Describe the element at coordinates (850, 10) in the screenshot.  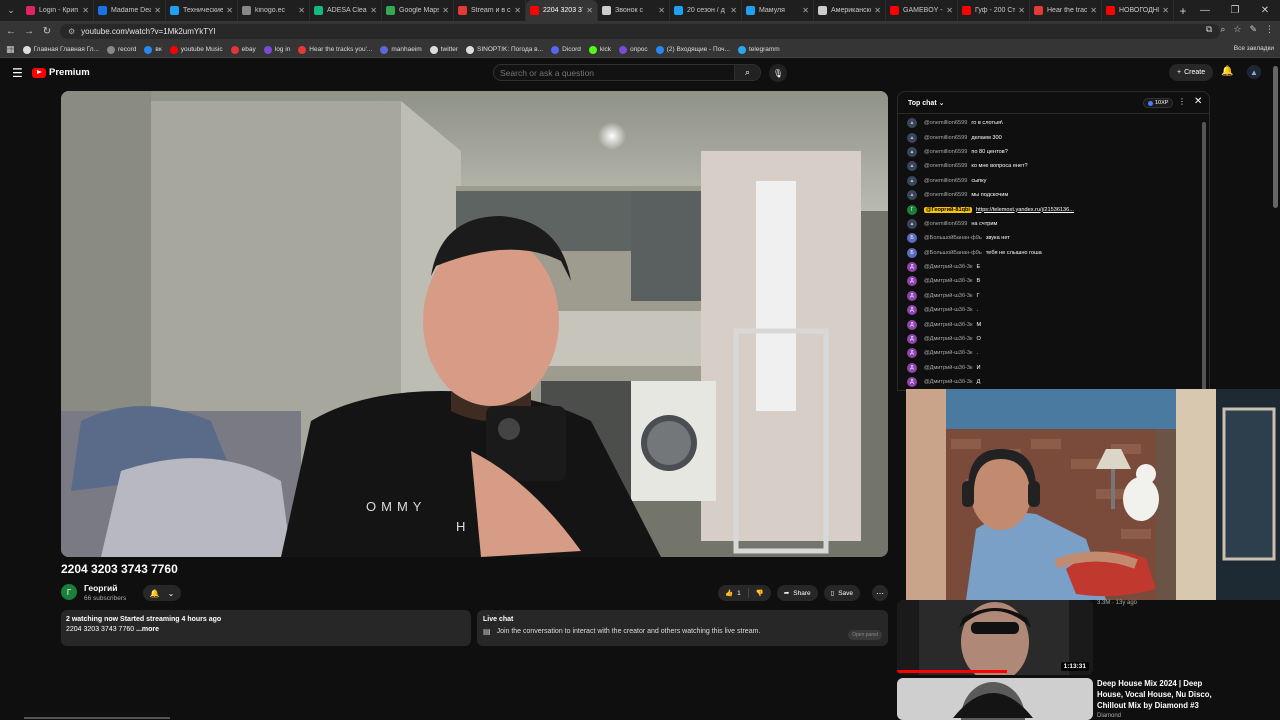
I see `browser-tab: Американско ✕` at that location.